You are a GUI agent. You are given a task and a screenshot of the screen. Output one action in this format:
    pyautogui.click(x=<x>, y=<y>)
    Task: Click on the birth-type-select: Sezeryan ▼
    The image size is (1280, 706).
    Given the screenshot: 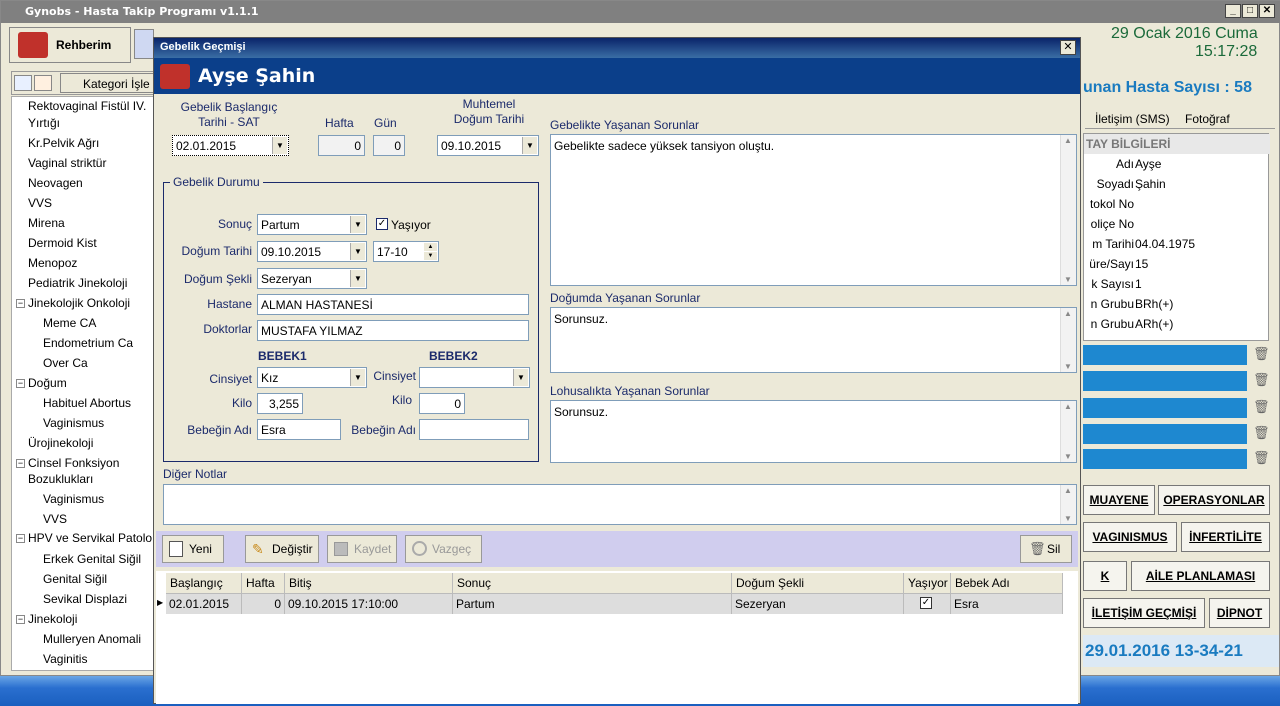 What is the action you would take?
    pyautogui.click(x=312, y=278)
    